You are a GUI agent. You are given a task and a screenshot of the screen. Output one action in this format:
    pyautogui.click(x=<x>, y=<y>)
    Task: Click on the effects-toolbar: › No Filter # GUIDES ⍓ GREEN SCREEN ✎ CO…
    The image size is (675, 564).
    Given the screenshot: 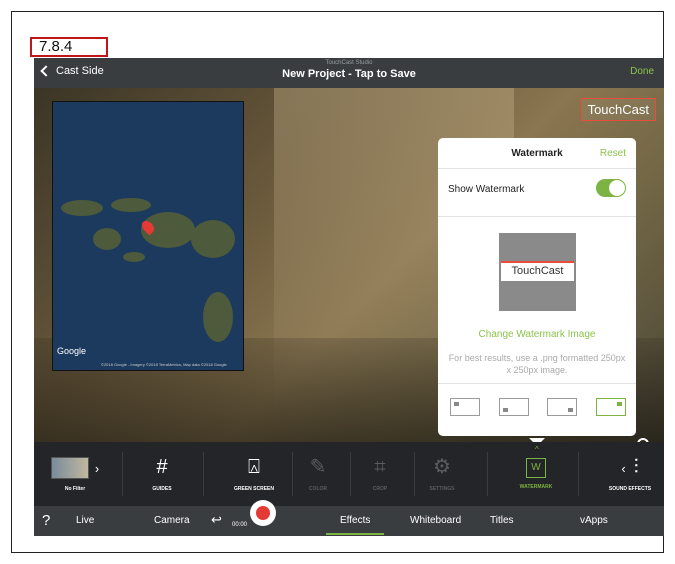 What is the action you would take?
    pyautogui.click(x=349, y=474)
    